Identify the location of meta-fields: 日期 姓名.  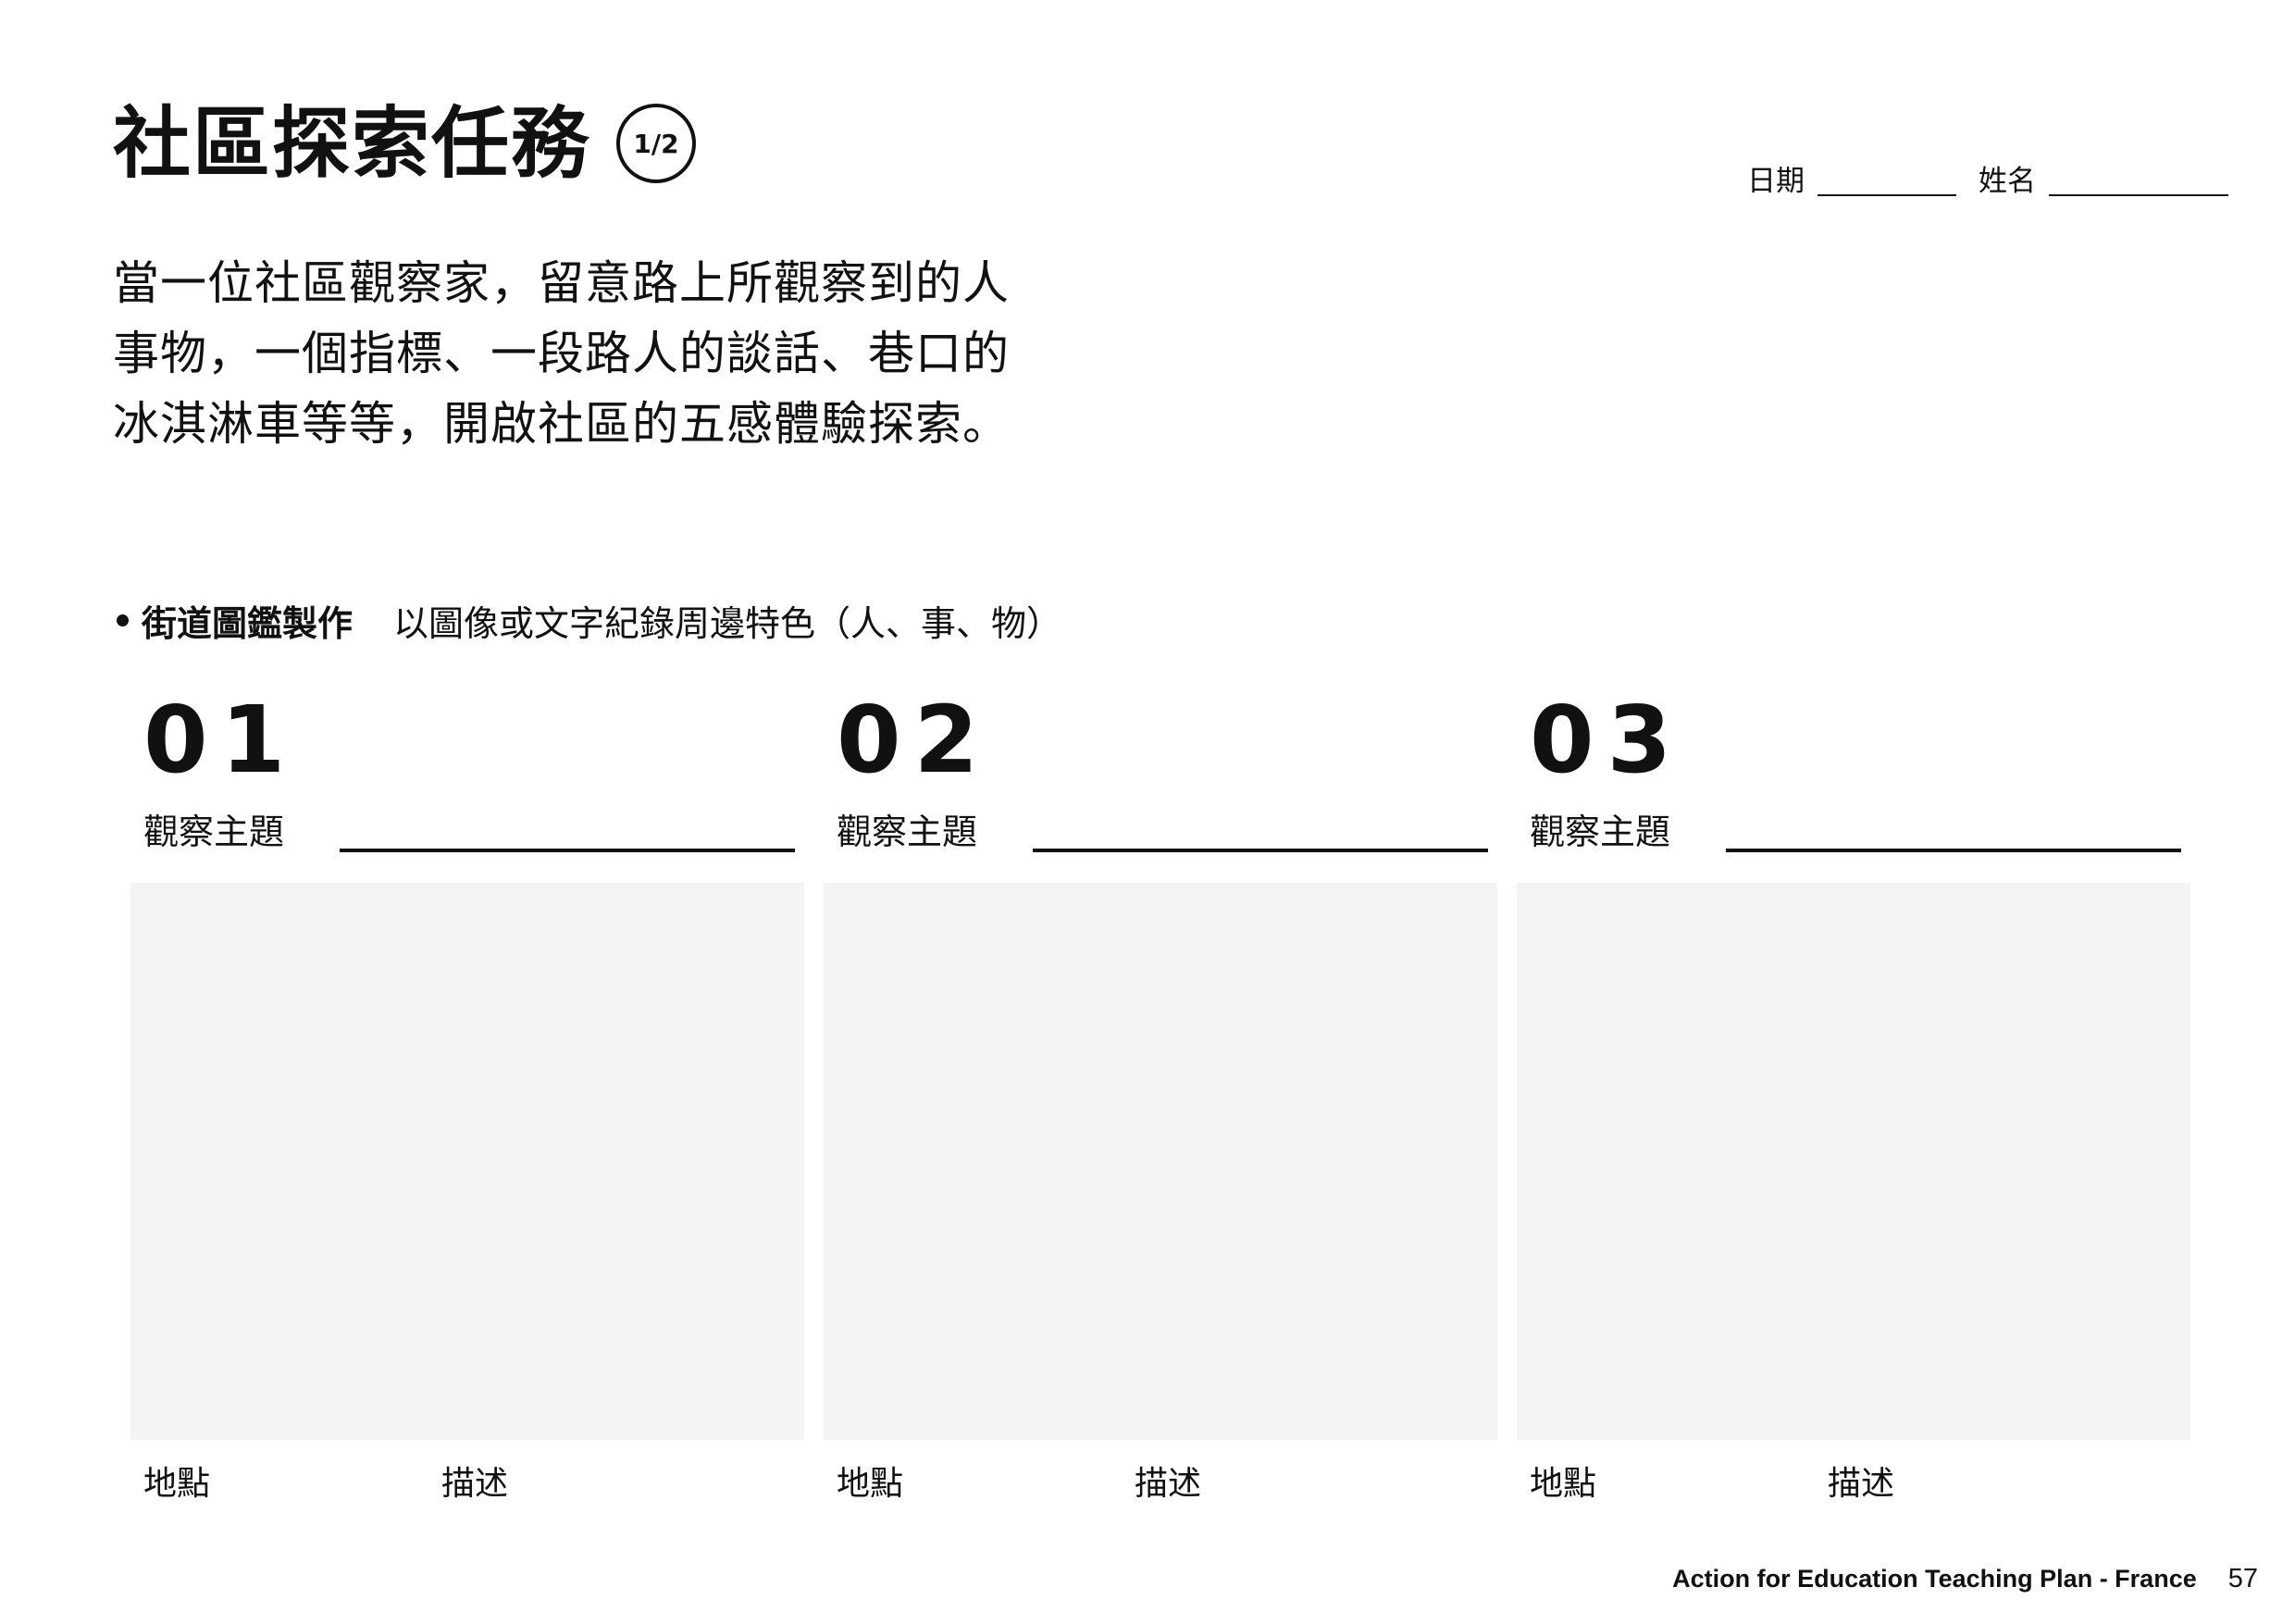
(1987, 181).